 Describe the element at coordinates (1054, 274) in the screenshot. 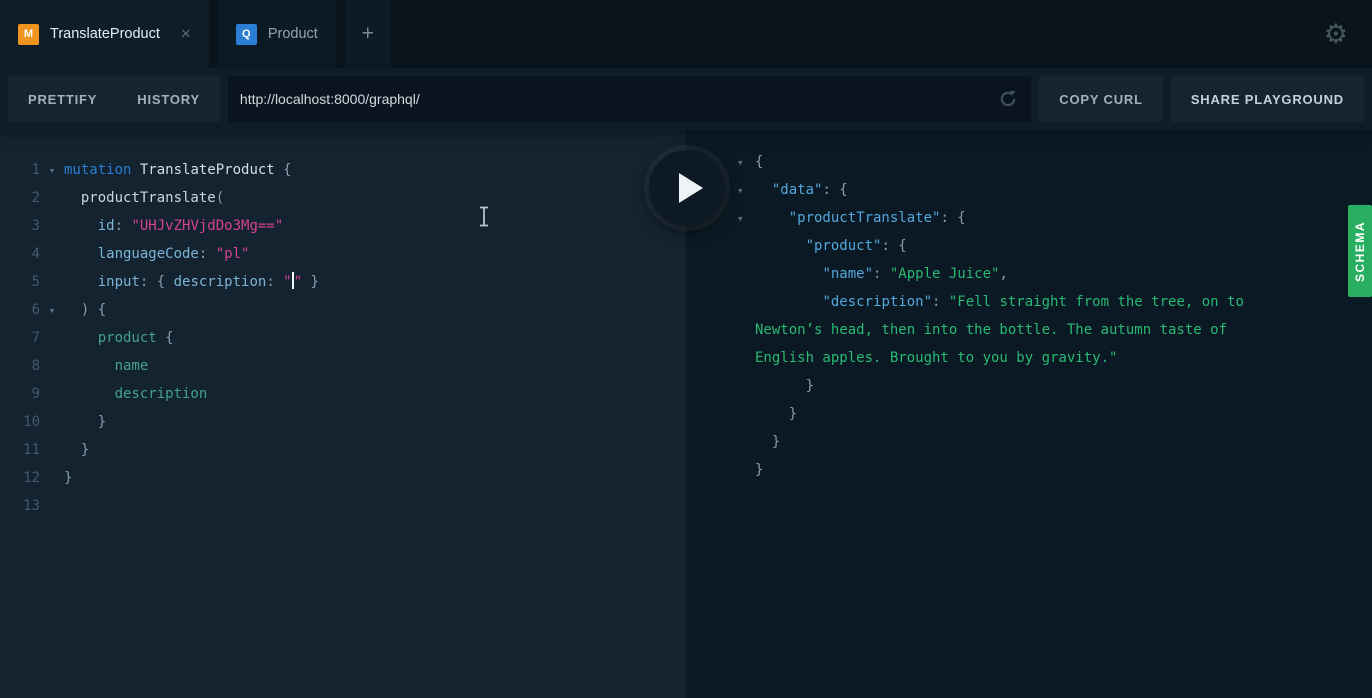

I see `response-line: "name": "Apple Juice",` at that location.